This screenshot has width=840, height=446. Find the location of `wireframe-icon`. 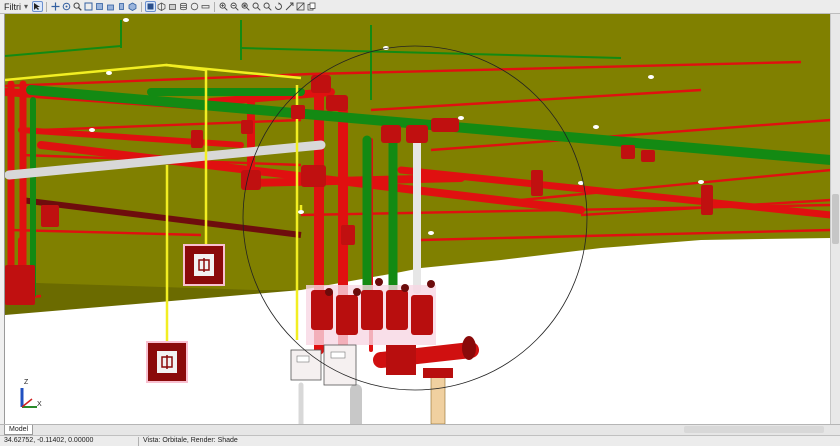

wireframe-icon is located at coordinates (161, 6).